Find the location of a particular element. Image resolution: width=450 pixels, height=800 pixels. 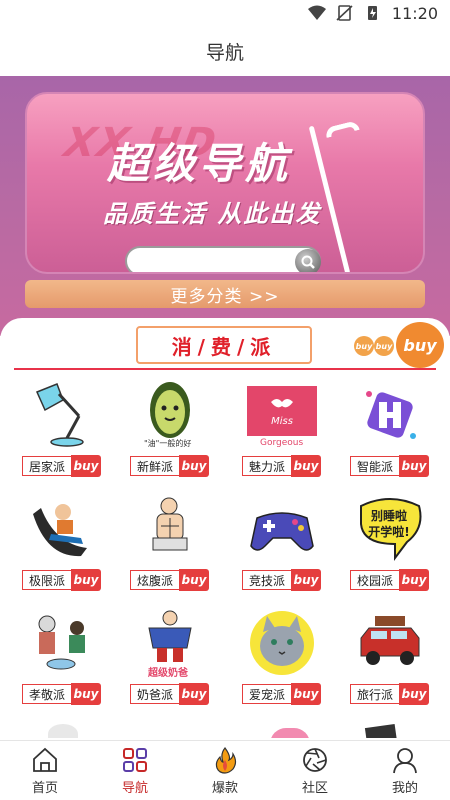

grid-nav-icon is located at coordinates (135, 759).